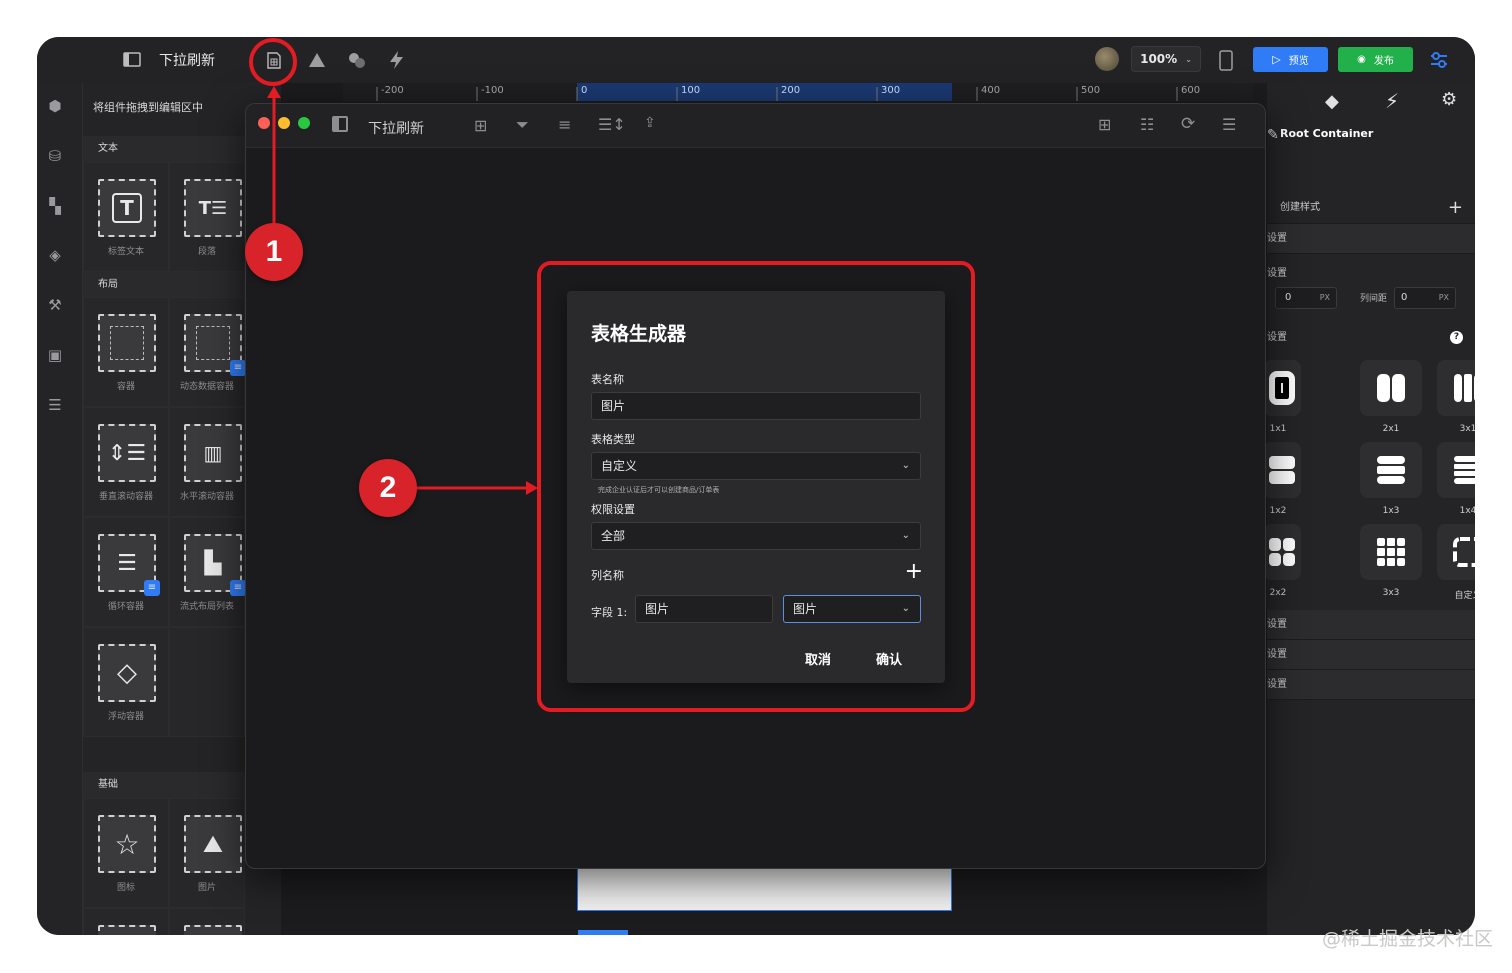 The width and height of the screenshot is (1512, 973). Describe the element at coordinates (125, 387) in the screenshot. I see `component-label: 容器` at that location.